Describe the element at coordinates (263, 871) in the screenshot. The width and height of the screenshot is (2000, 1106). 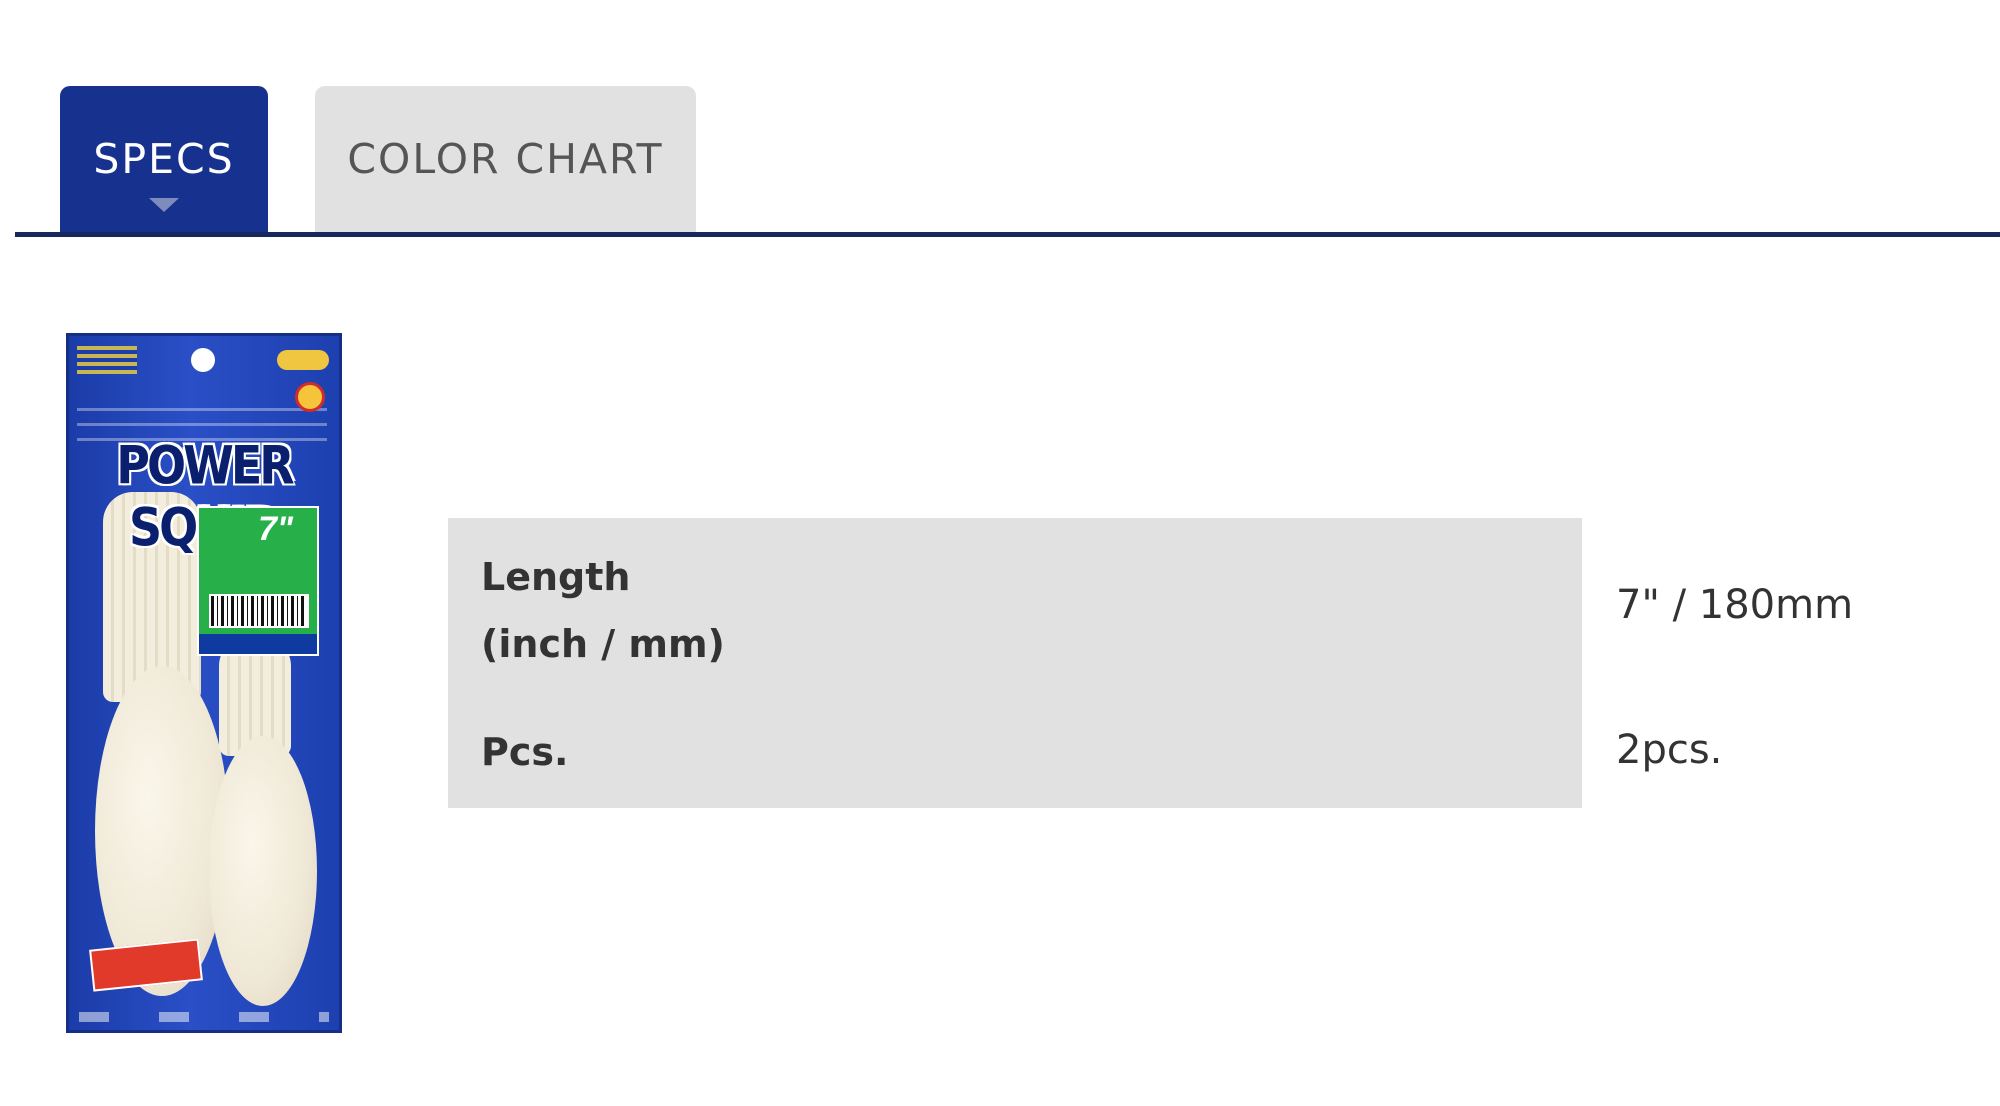
I see `squid-body-right` at that location.